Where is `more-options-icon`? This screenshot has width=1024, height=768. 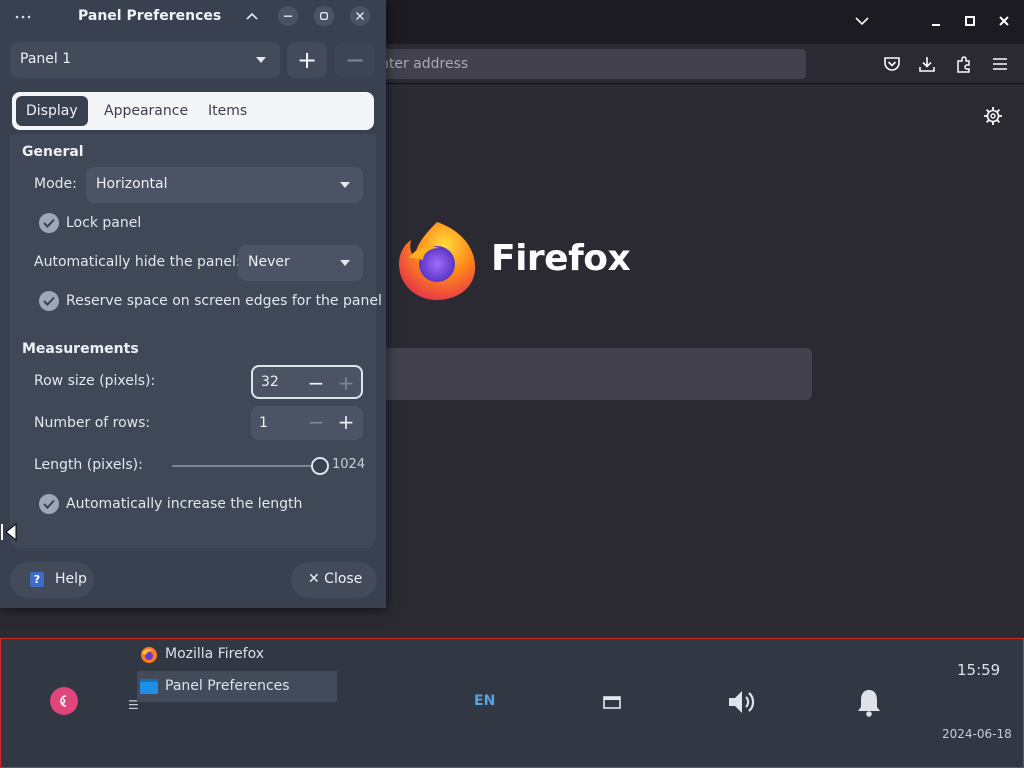 more-options-icon is located at coordinates (26, 17).